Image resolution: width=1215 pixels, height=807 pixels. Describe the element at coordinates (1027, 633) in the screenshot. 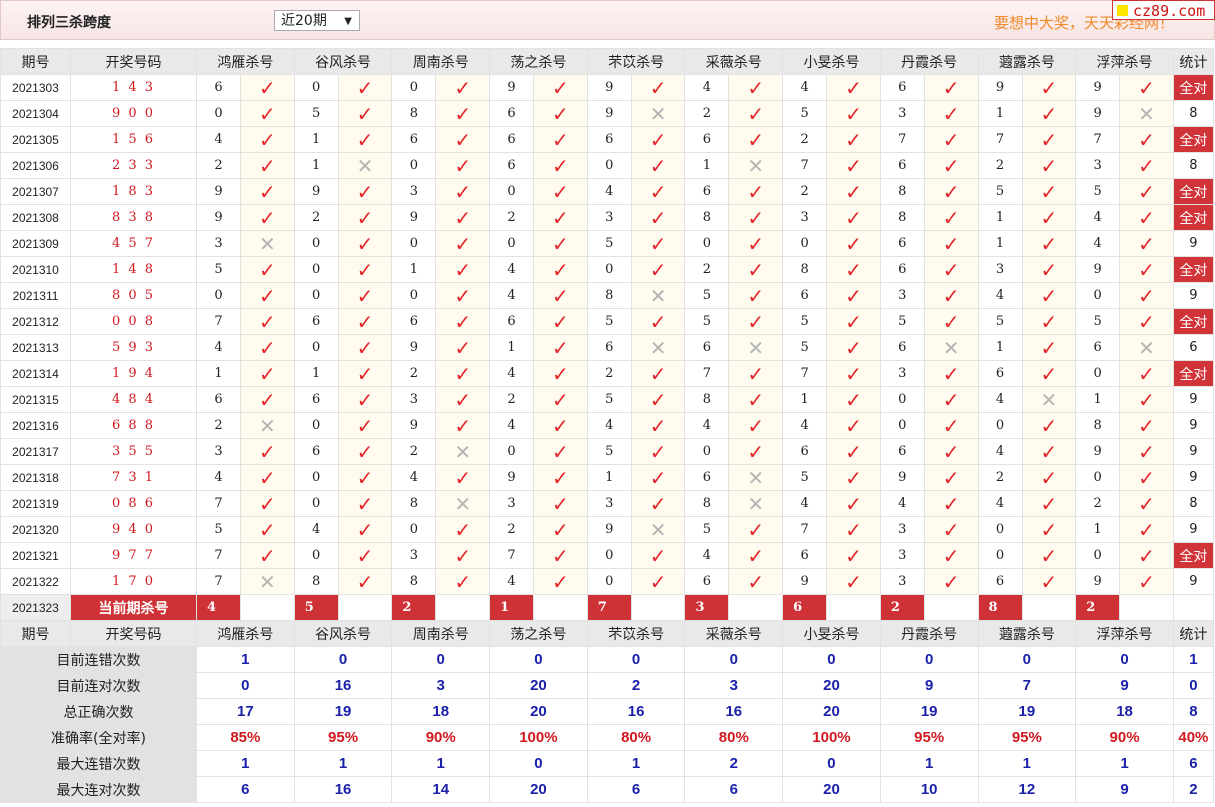

I see `header-expert: 蕸露杀号` at that location.